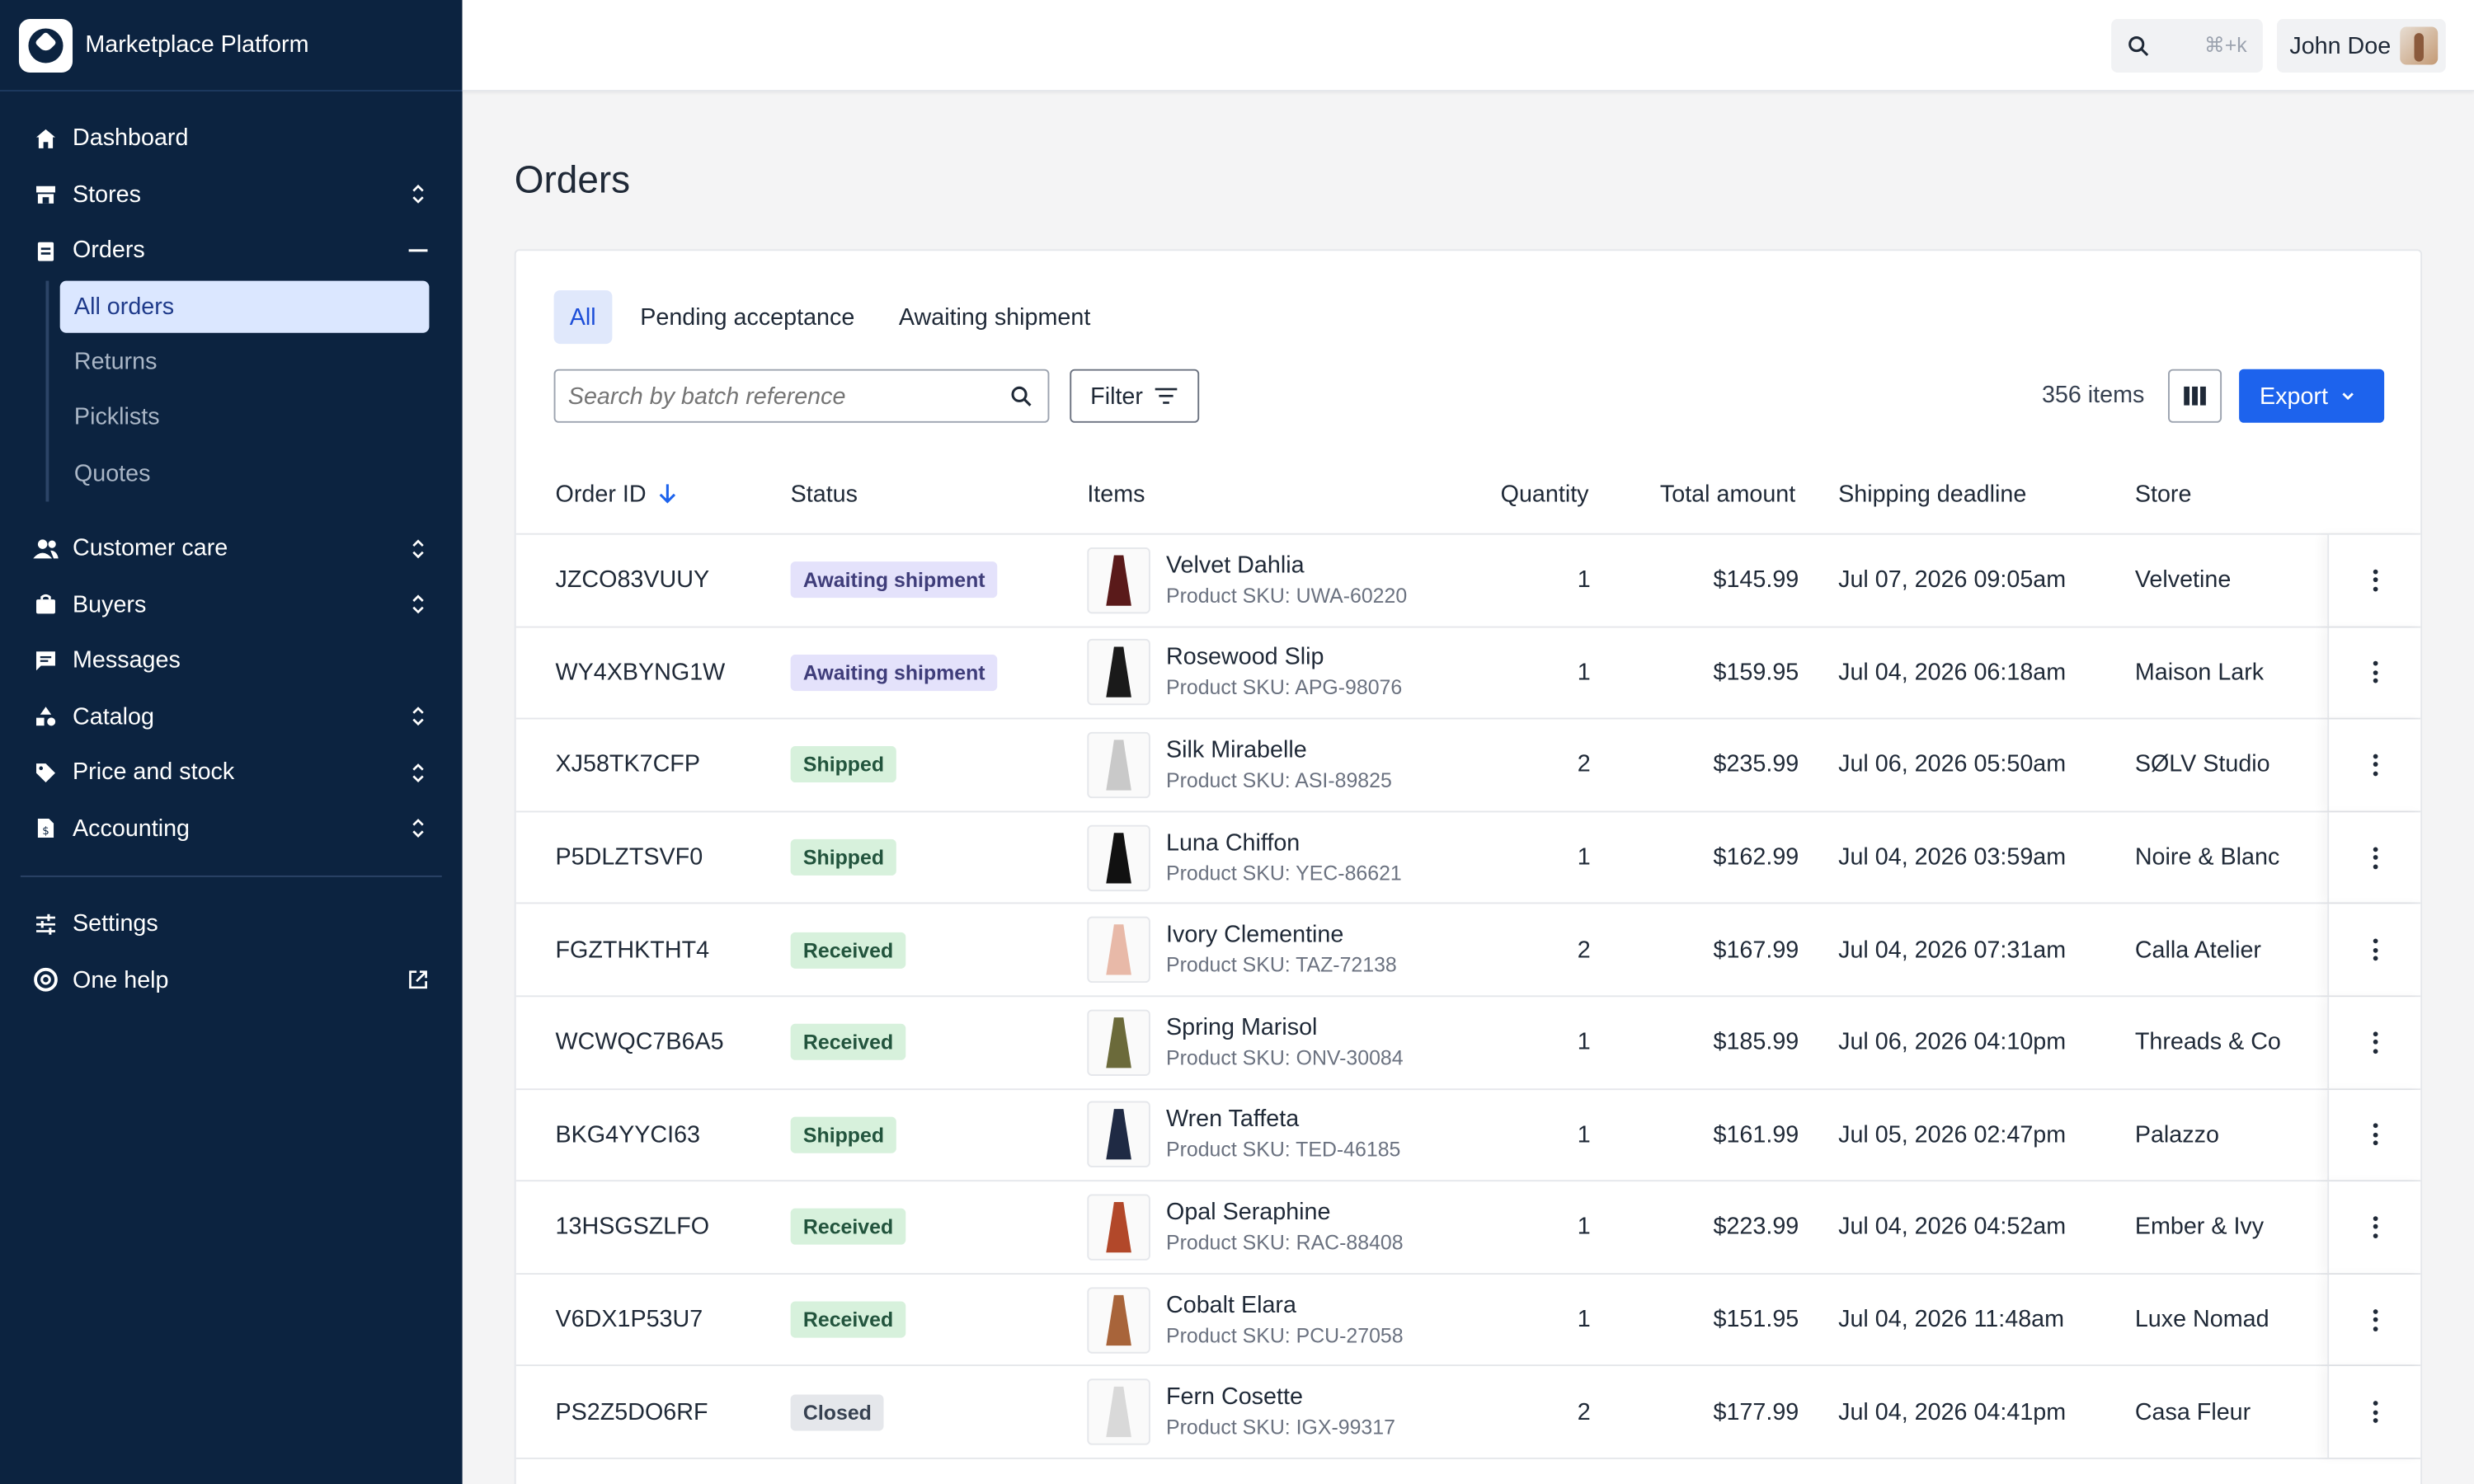 This screenshot has width=2474, height=1484. I want to click on item-cell: Ivory Clementine Product SKU: TAZ-72138, so click(1242, 950).